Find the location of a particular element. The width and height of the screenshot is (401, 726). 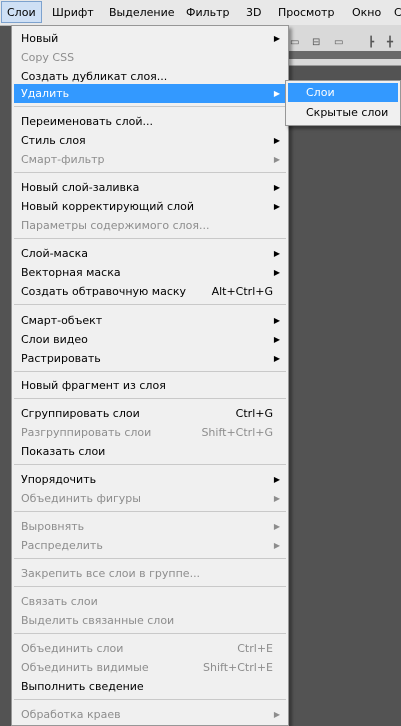

menu-item-layer-style: Стиль слоя ▶ is located at coordinates (150, 140).